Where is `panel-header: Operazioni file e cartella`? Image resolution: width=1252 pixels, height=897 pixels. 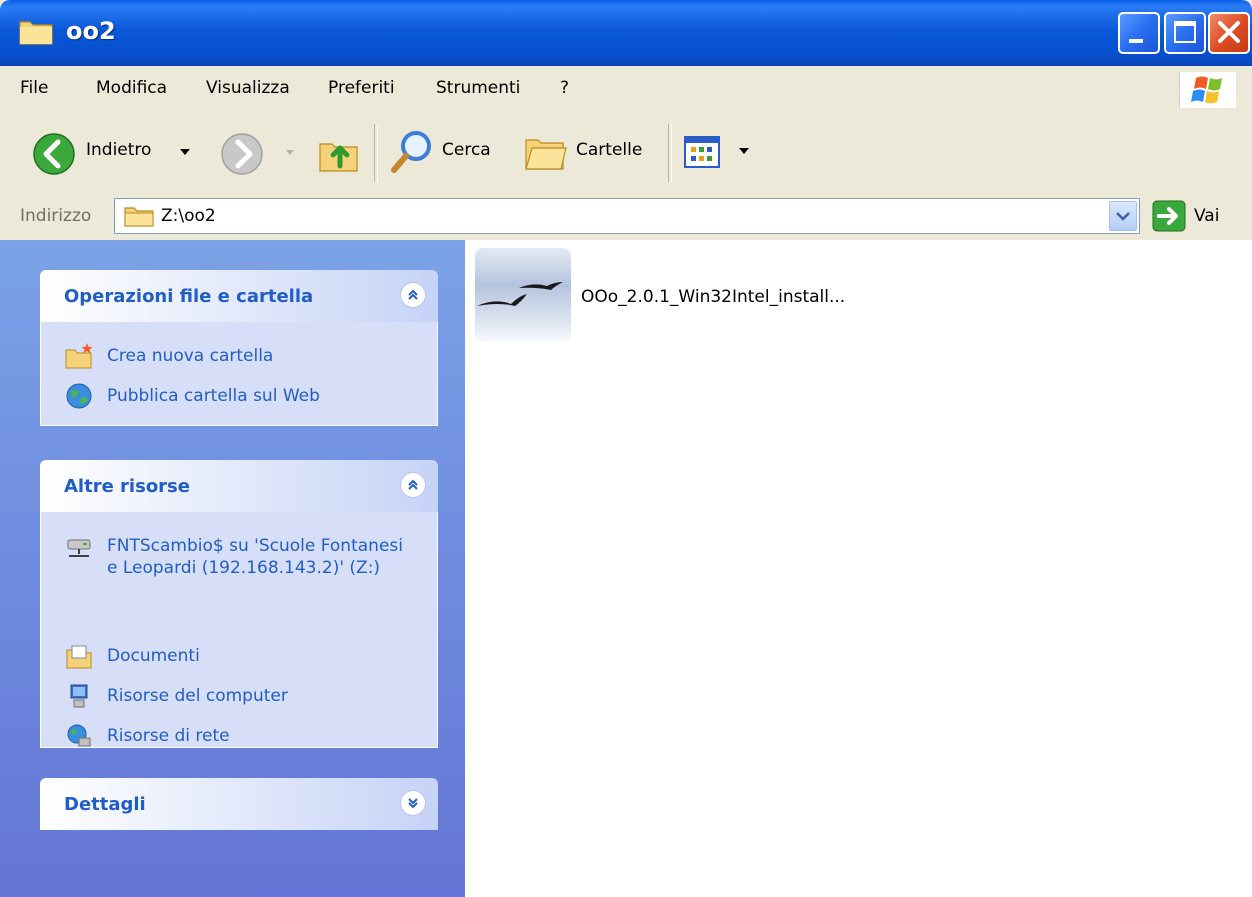
panel-header: Operazioni file e cartella is located at coordinates (239, 296).